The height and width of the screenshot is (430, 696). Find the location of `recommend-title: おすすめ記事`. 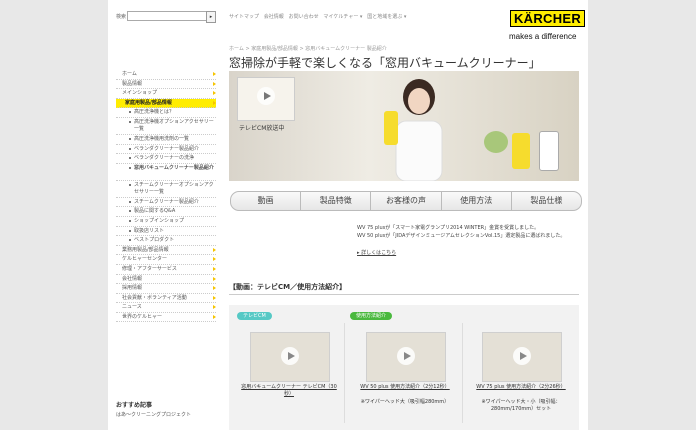

recommend-title: おすすめ記事 is located at coordinates (134, 405).